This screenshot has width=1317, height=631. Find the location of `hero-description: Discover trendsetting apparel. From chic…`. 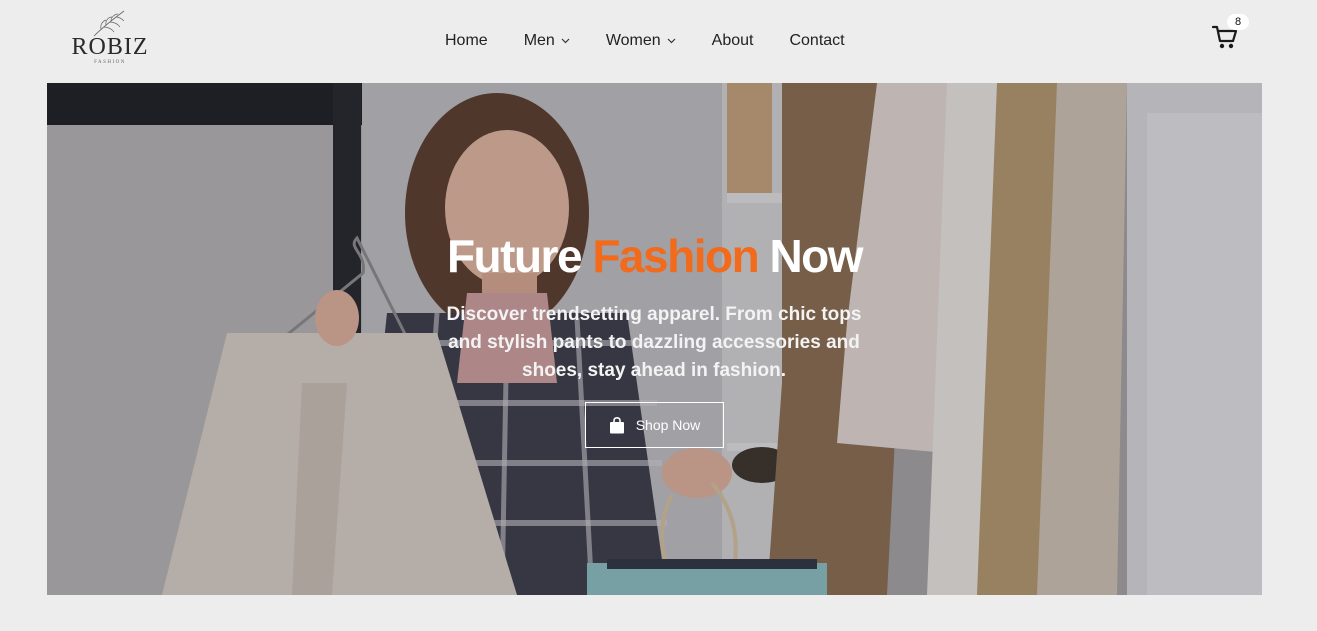

hero-description: Discover trendsetting apparel. From chic… is located at coordinates (654, 342).